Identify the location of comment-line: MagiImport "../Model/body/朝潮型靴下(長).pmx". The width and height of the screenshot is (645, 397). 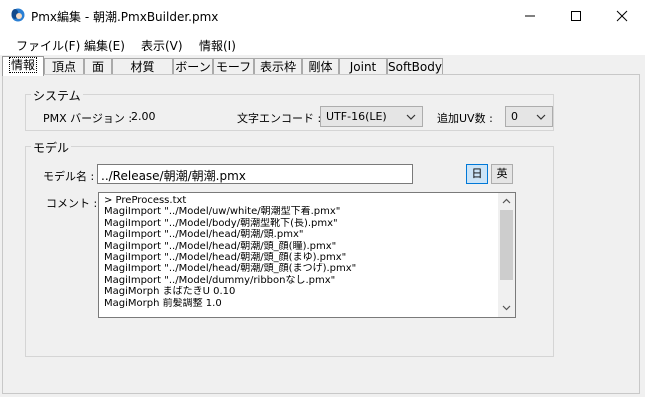
(221, 223).